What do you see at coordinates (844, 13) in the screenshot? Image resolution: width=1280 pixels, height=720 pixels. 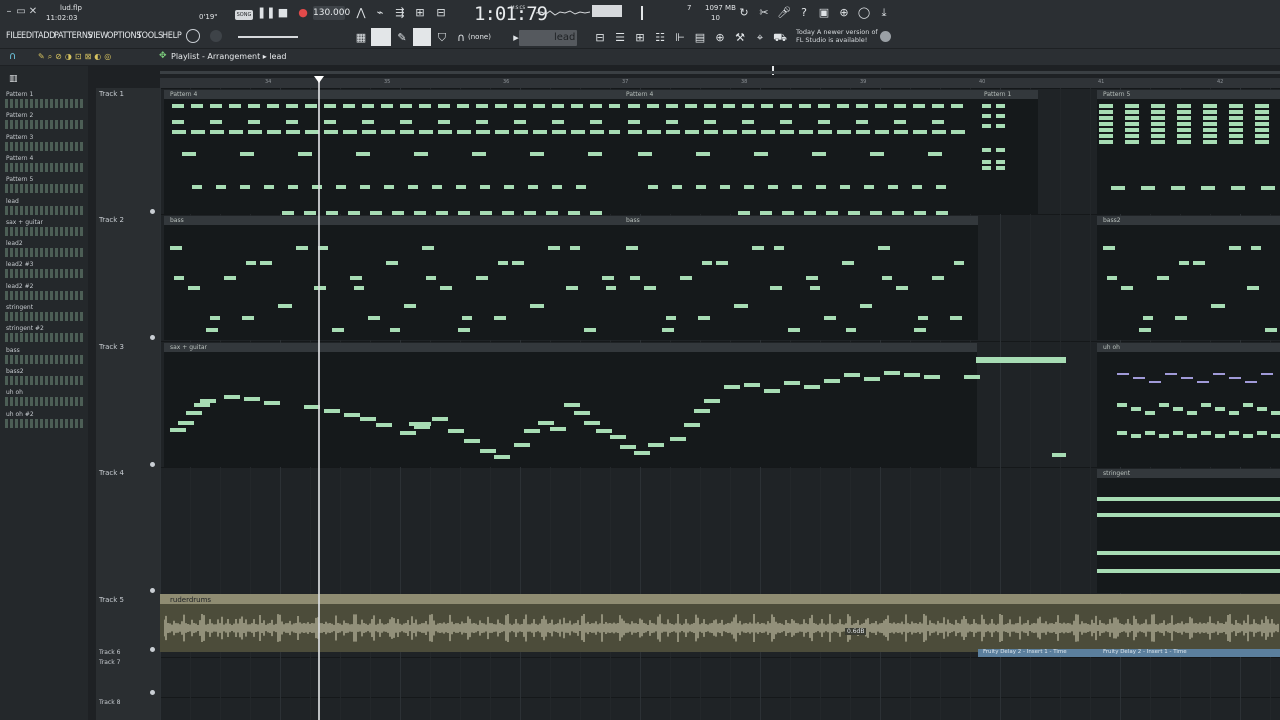 I see `plugin-icon: ⊕` at bounding box center [844, 13].